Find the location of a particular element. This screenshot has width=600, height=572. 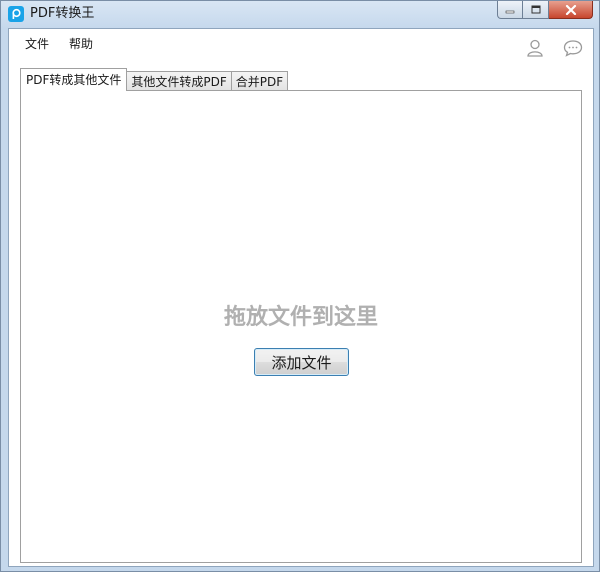

close-button is located at coordinates (571, 10).